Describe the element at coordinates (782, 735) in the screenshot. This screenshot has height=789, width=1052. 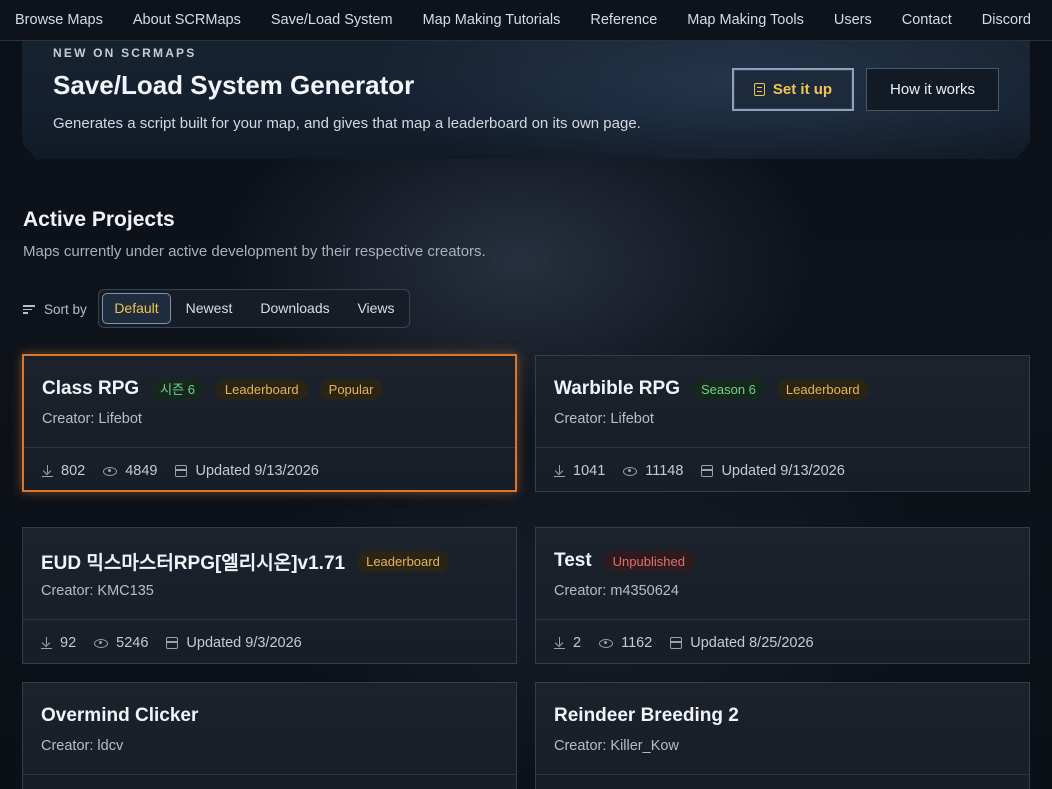
I see `project-card: Reindeer Breeding 2 Creator: Killer_Kow` at that location.